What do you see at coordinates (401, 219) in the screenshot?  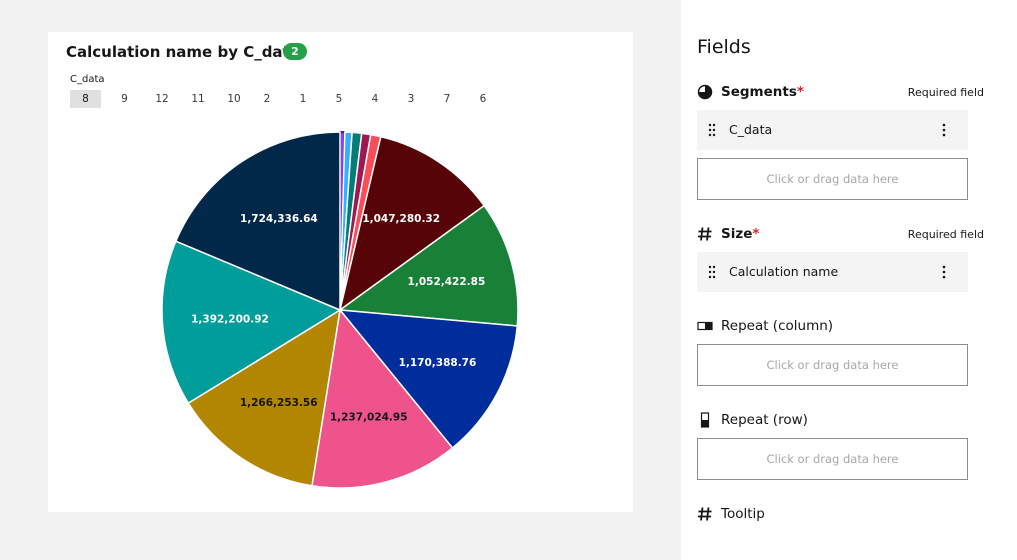 I see `slice-value-label: 1,047,280.32` at bounding box center [401, 219].